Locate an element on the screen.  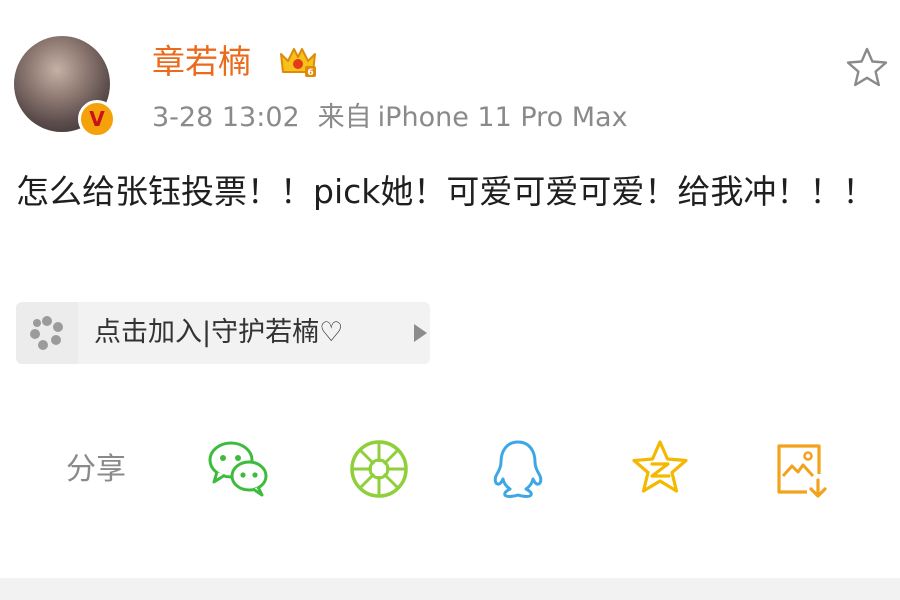
post-meta: 3-28 13:02 来自 iPhone 11 Pro Max is located at coordinates (390, 118).